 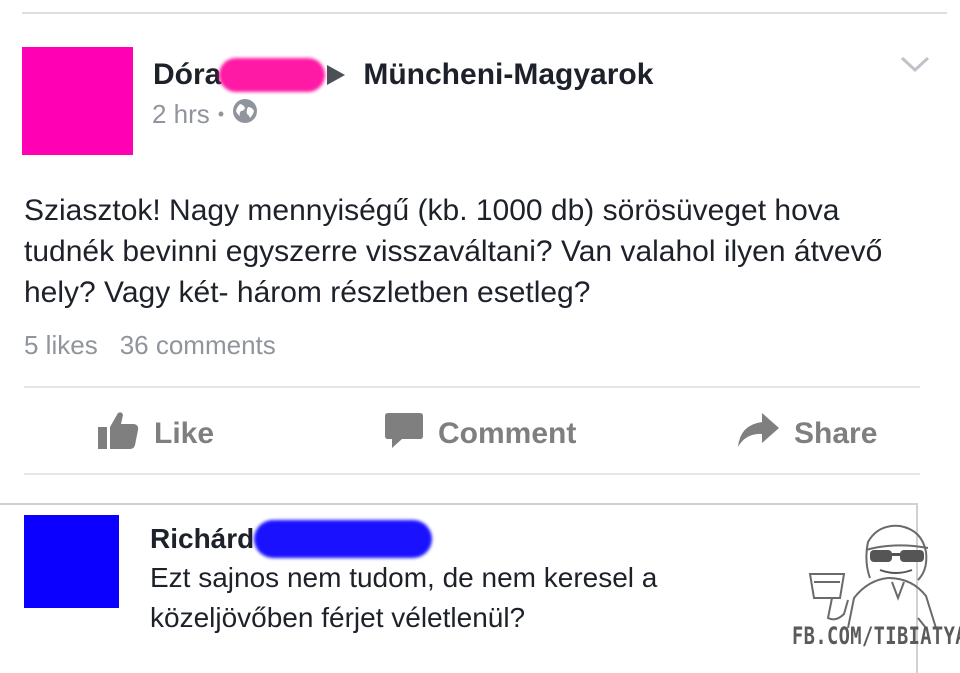 What do you see at coordinates (61, 345) in the screenshot?
I see `likes-count: 5 likes` at bounding box center [61, 345].